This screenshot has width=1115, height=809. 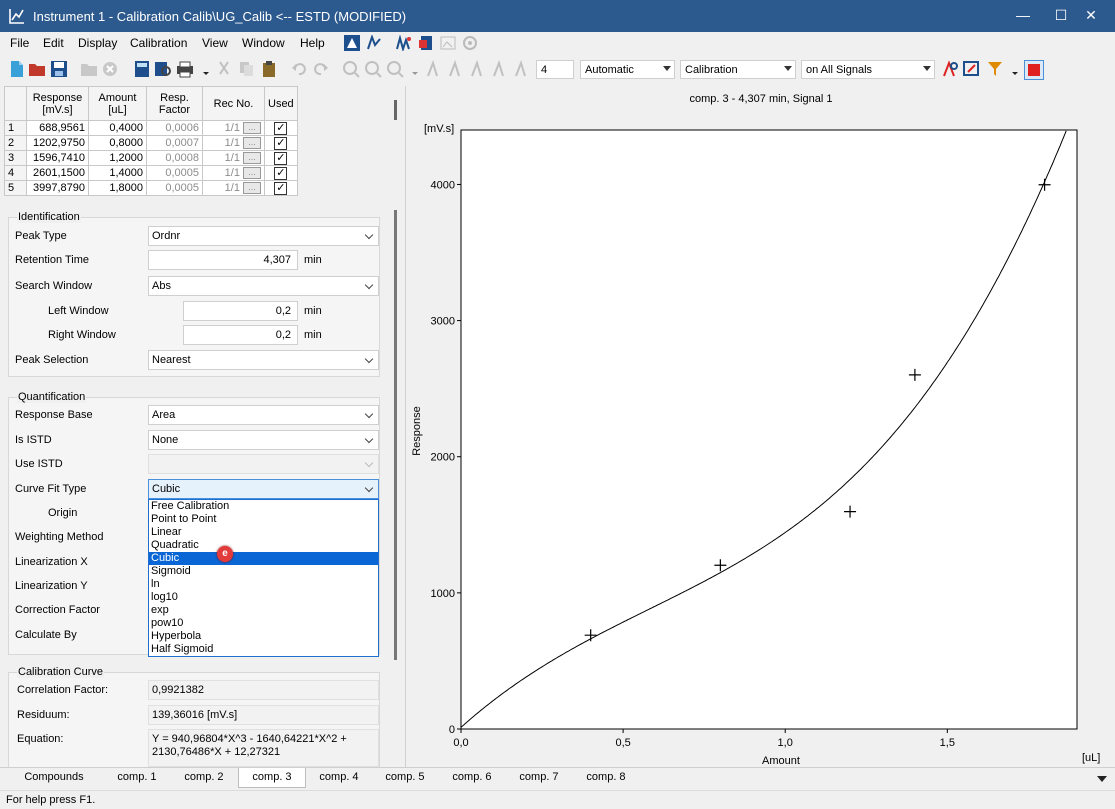 What do you see at coordinates (950, 69) in the screenshot?
I see `recalibrate-icon` at bounding box center [950, 69].